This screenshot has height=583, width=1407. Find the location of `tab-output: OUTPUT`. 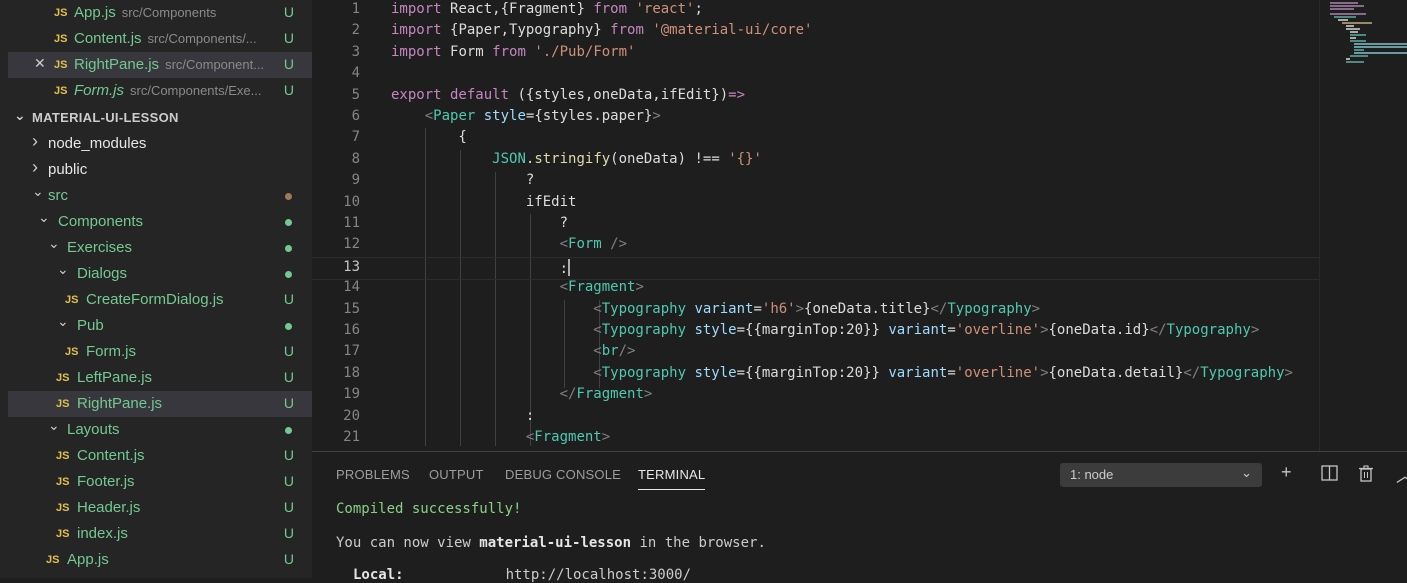

tab-output: OUTPUT is located at coordinates (456, 474).